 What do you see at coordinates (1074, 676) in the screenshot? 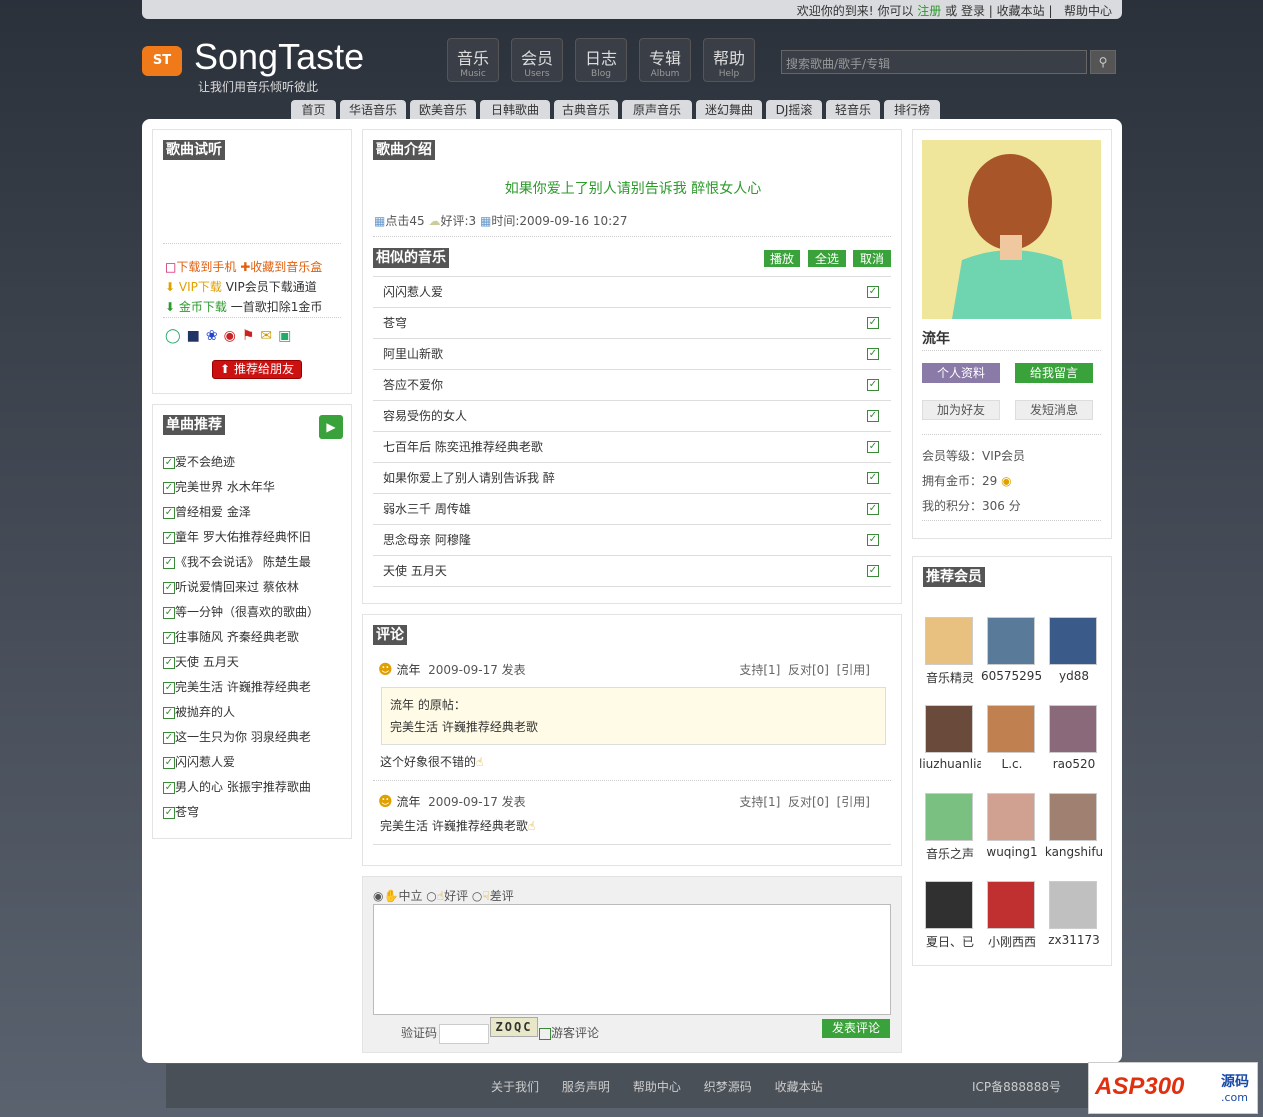
I see `member-name: yd88` at bounding box center [1074, 676].